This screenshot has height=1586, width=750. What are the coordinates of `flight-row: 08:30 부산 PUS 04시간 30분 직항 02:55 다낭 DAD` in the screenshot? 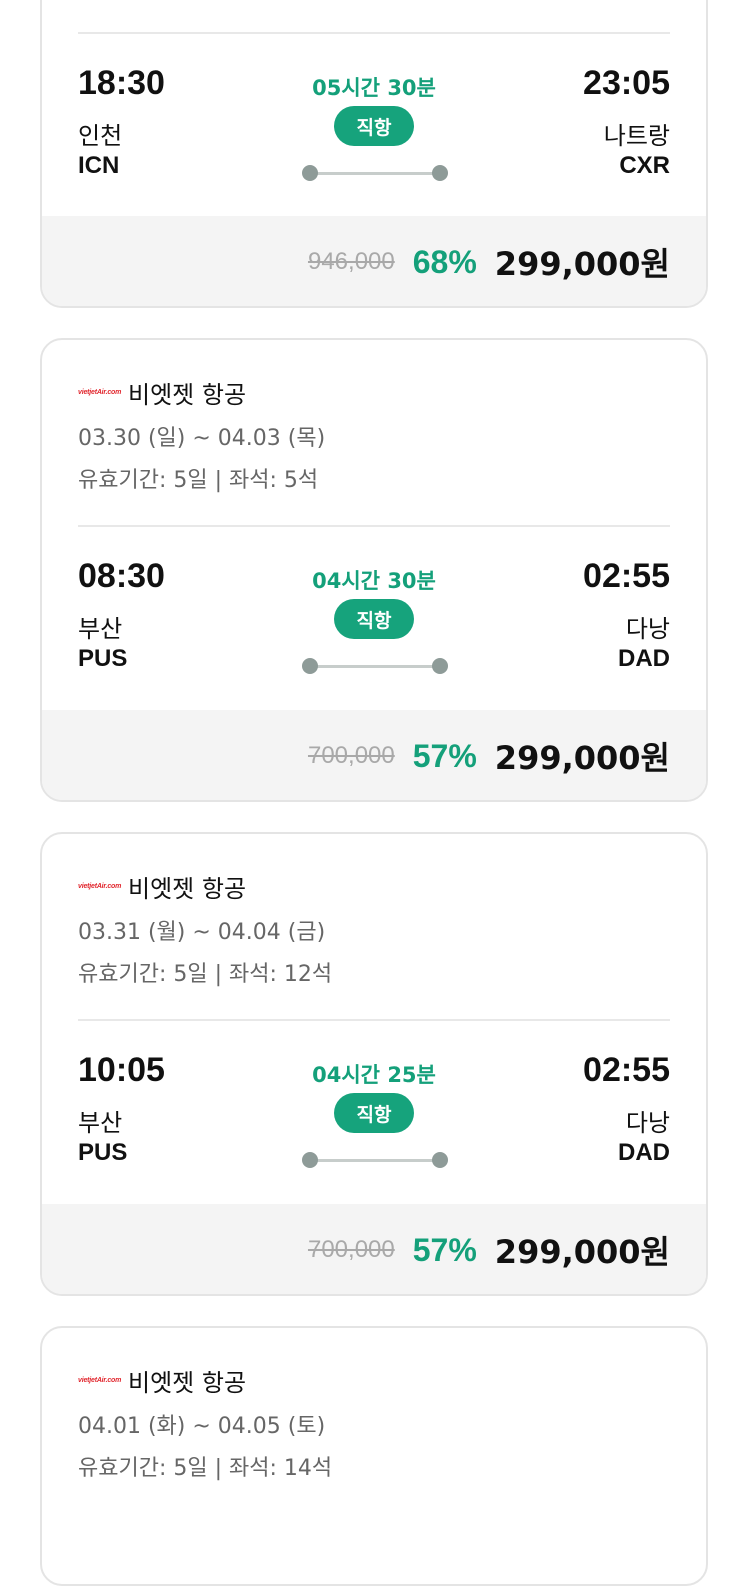 It's located at (374, 602).